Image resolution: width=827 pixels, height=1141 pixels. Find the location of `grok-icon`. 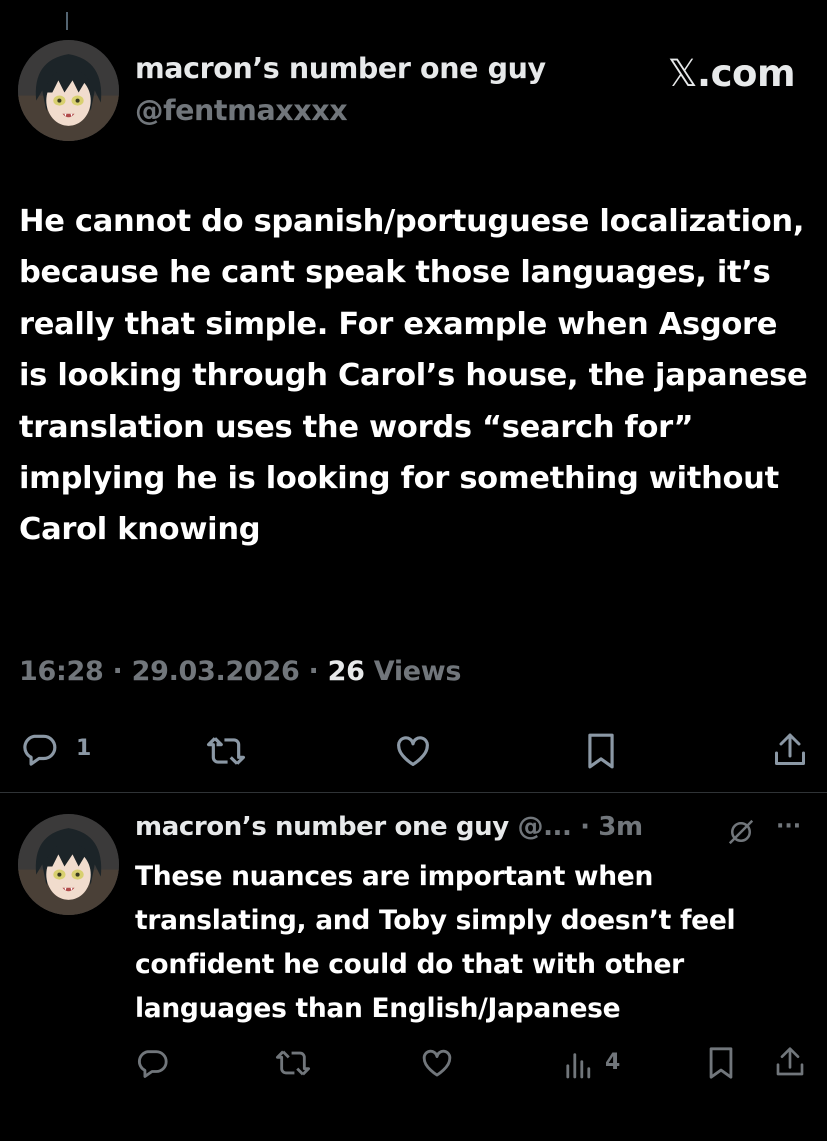

grok-icon is located at coordinates (741, 834).